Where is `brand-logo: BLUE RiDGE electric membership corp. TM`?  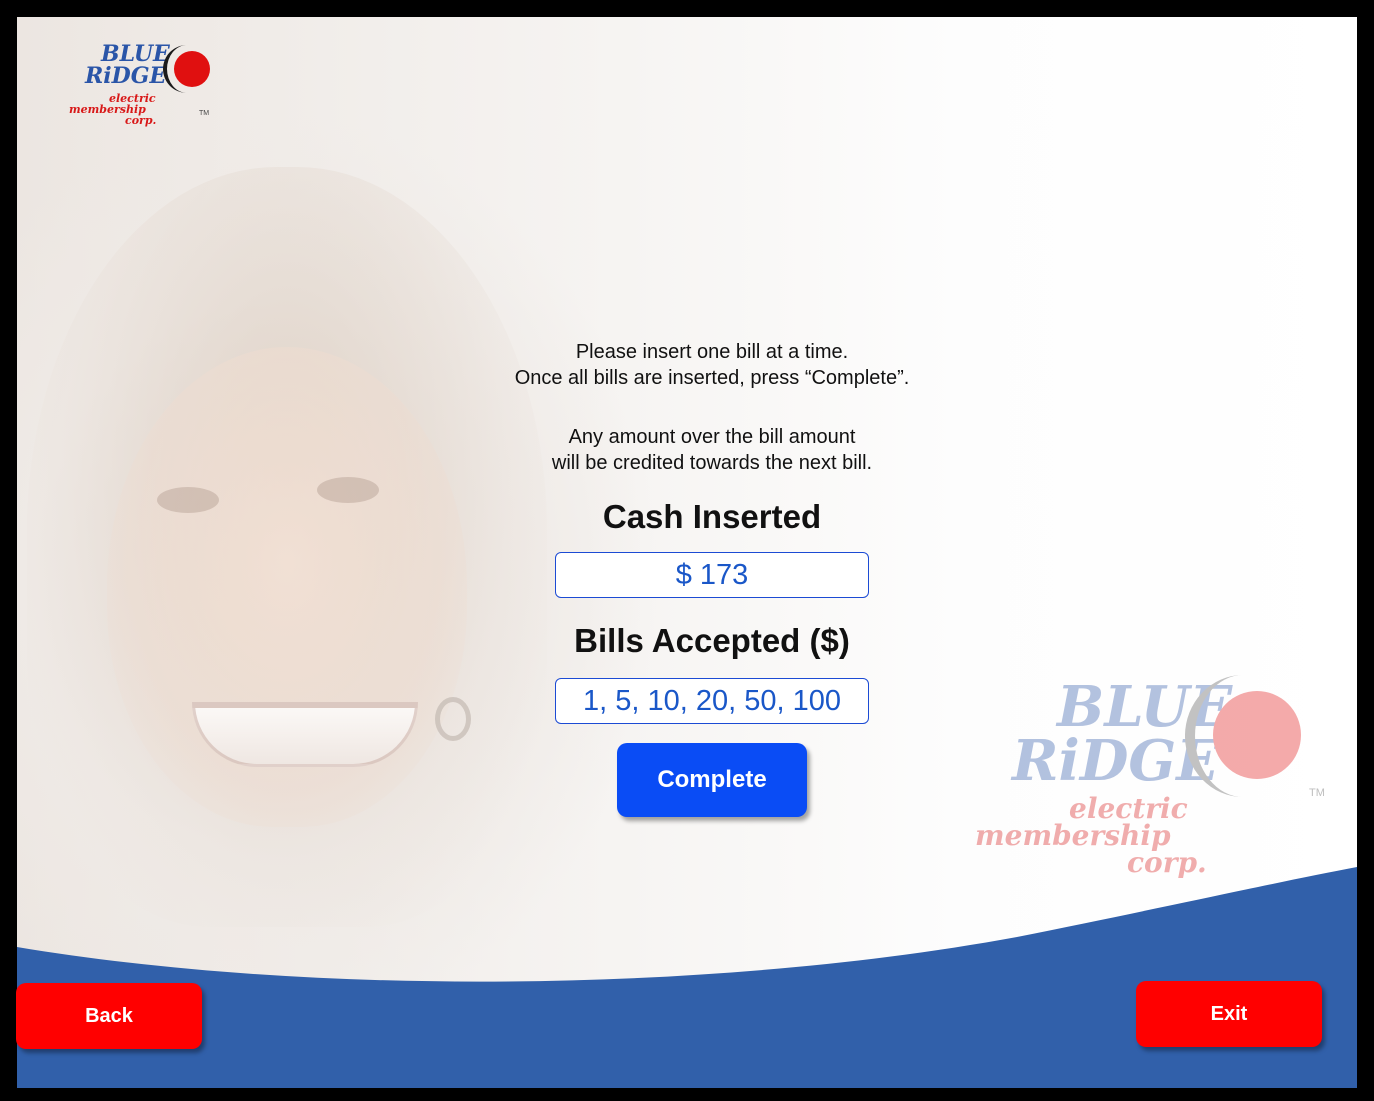
brand-logo: BLUE RiDGE electric membership corp. TM is located at coordinates (134, 87).